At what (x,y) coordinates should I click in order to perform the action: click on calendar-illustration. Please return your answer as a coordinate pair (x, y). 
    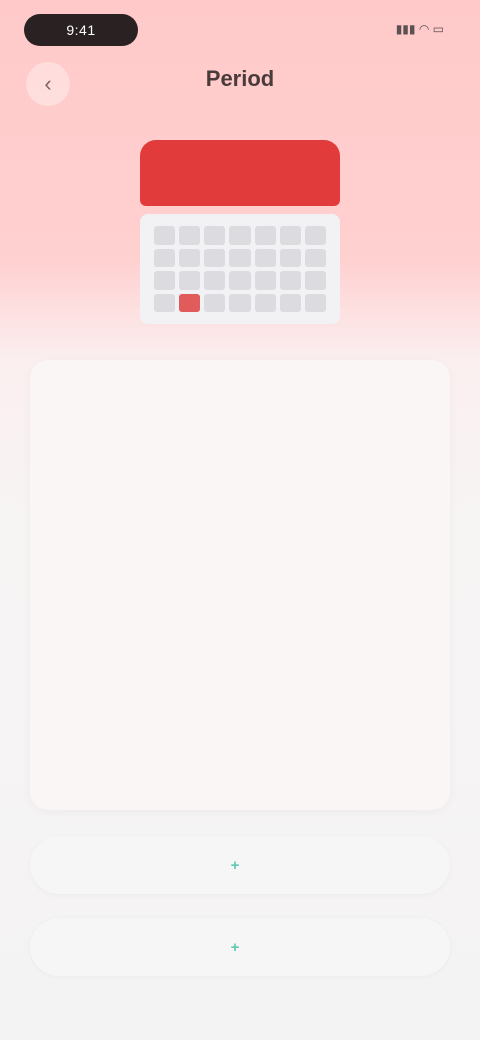
    Looking at the image, I should click on (240, 235).